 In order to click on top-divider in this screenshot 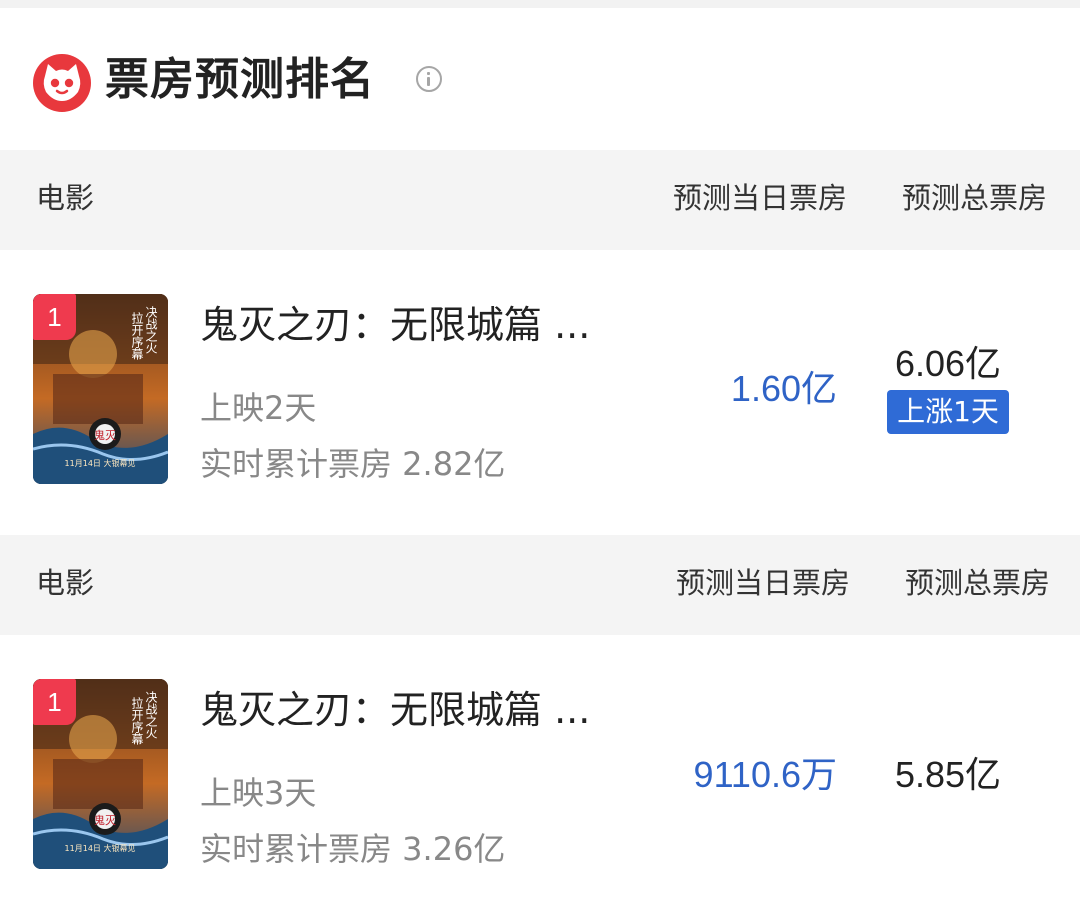, I will do `click(540, 4)`.